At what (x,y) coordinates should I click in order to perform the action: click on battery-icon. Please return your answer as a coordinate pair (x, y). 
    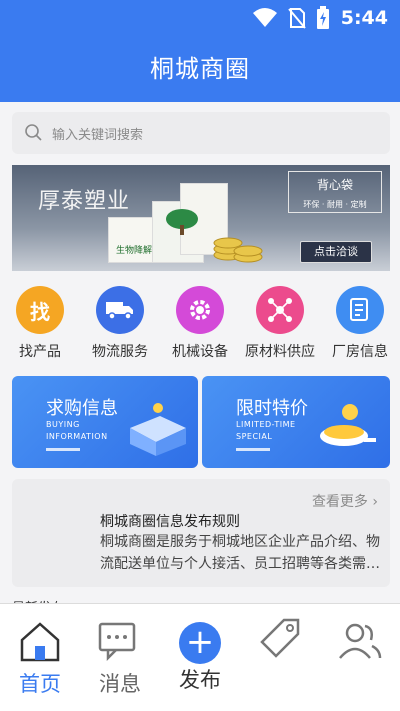
    Looking at the image, I should click on (323, 17).